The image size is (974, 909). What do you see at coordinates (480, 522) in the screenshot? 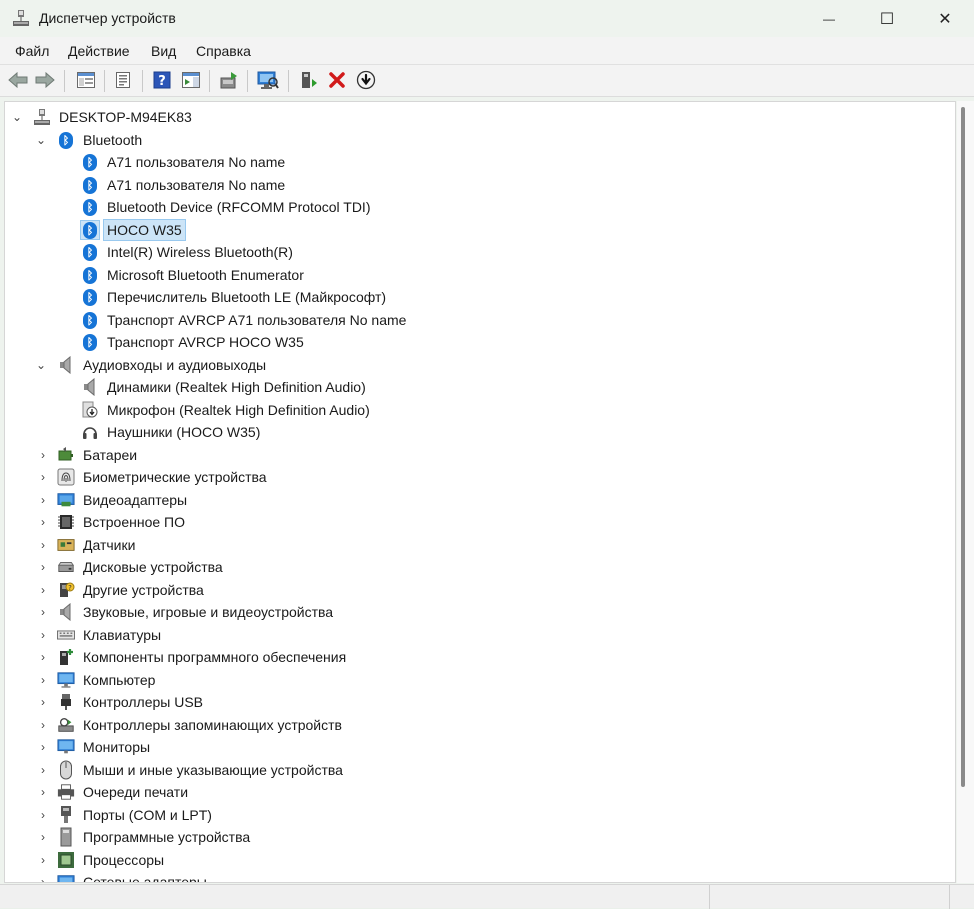
I see `category-firmware: › Встроенное ПО` at bounding box center [480, 522].